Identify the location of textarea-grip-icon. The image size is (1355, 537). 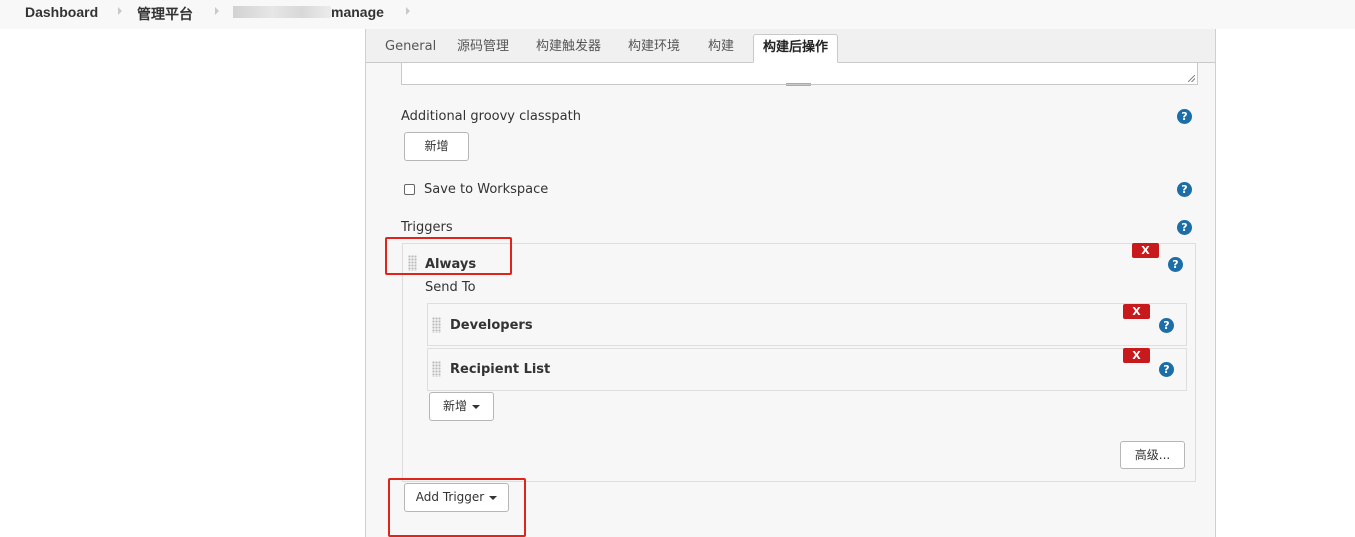
(798, 84).